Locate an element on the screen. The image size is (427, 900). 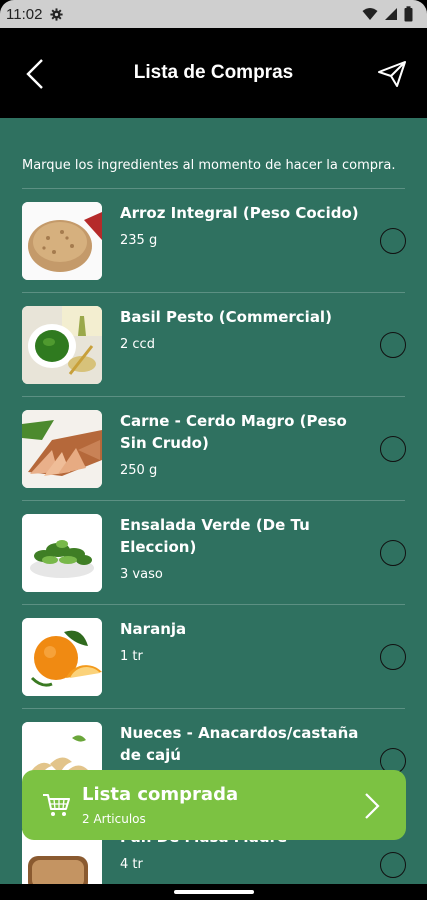
list-item: Naranja 1 tr is located at coordinates (214, 656).